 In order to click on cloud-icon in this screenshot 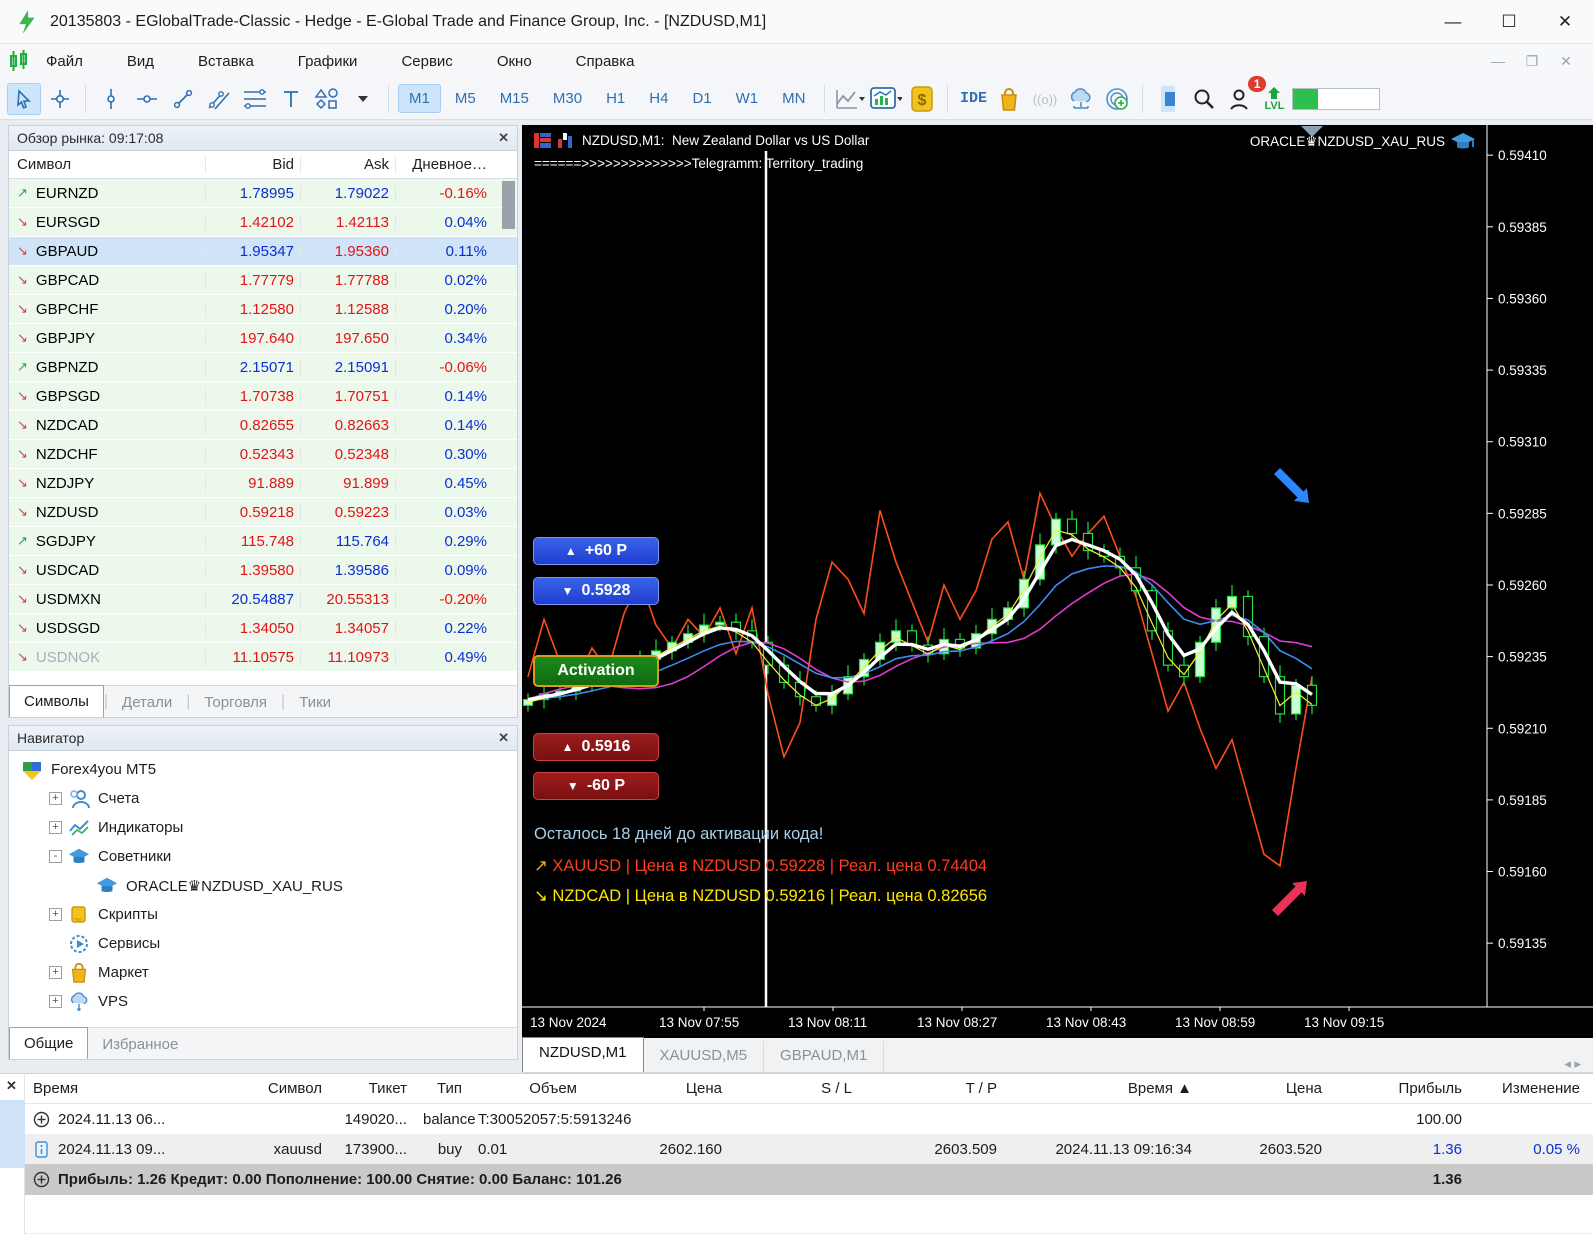, I will do `click(1081, 99)`.